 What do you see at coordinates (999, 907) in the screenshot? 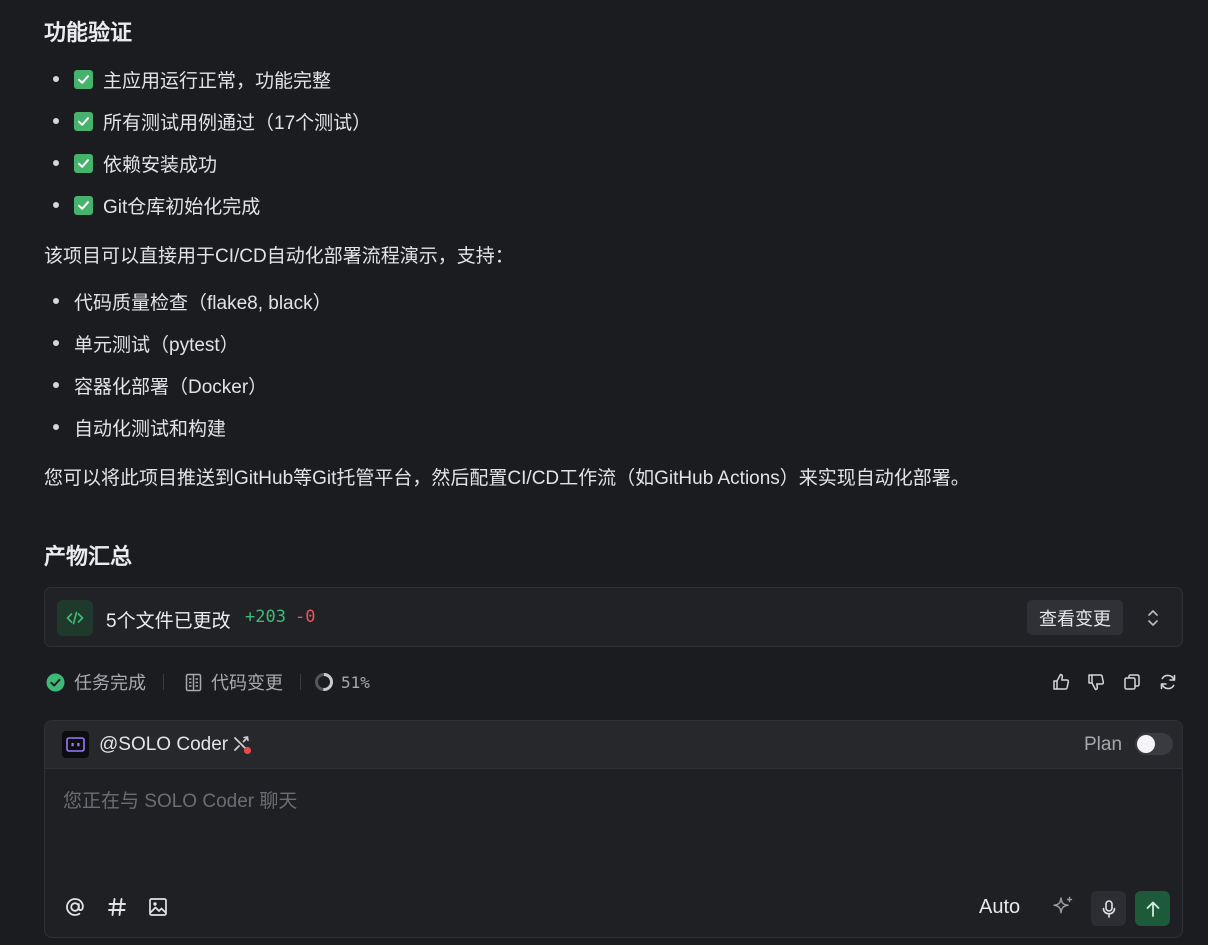
I see `model-selector: Auto` at bounding box center [999, 907].